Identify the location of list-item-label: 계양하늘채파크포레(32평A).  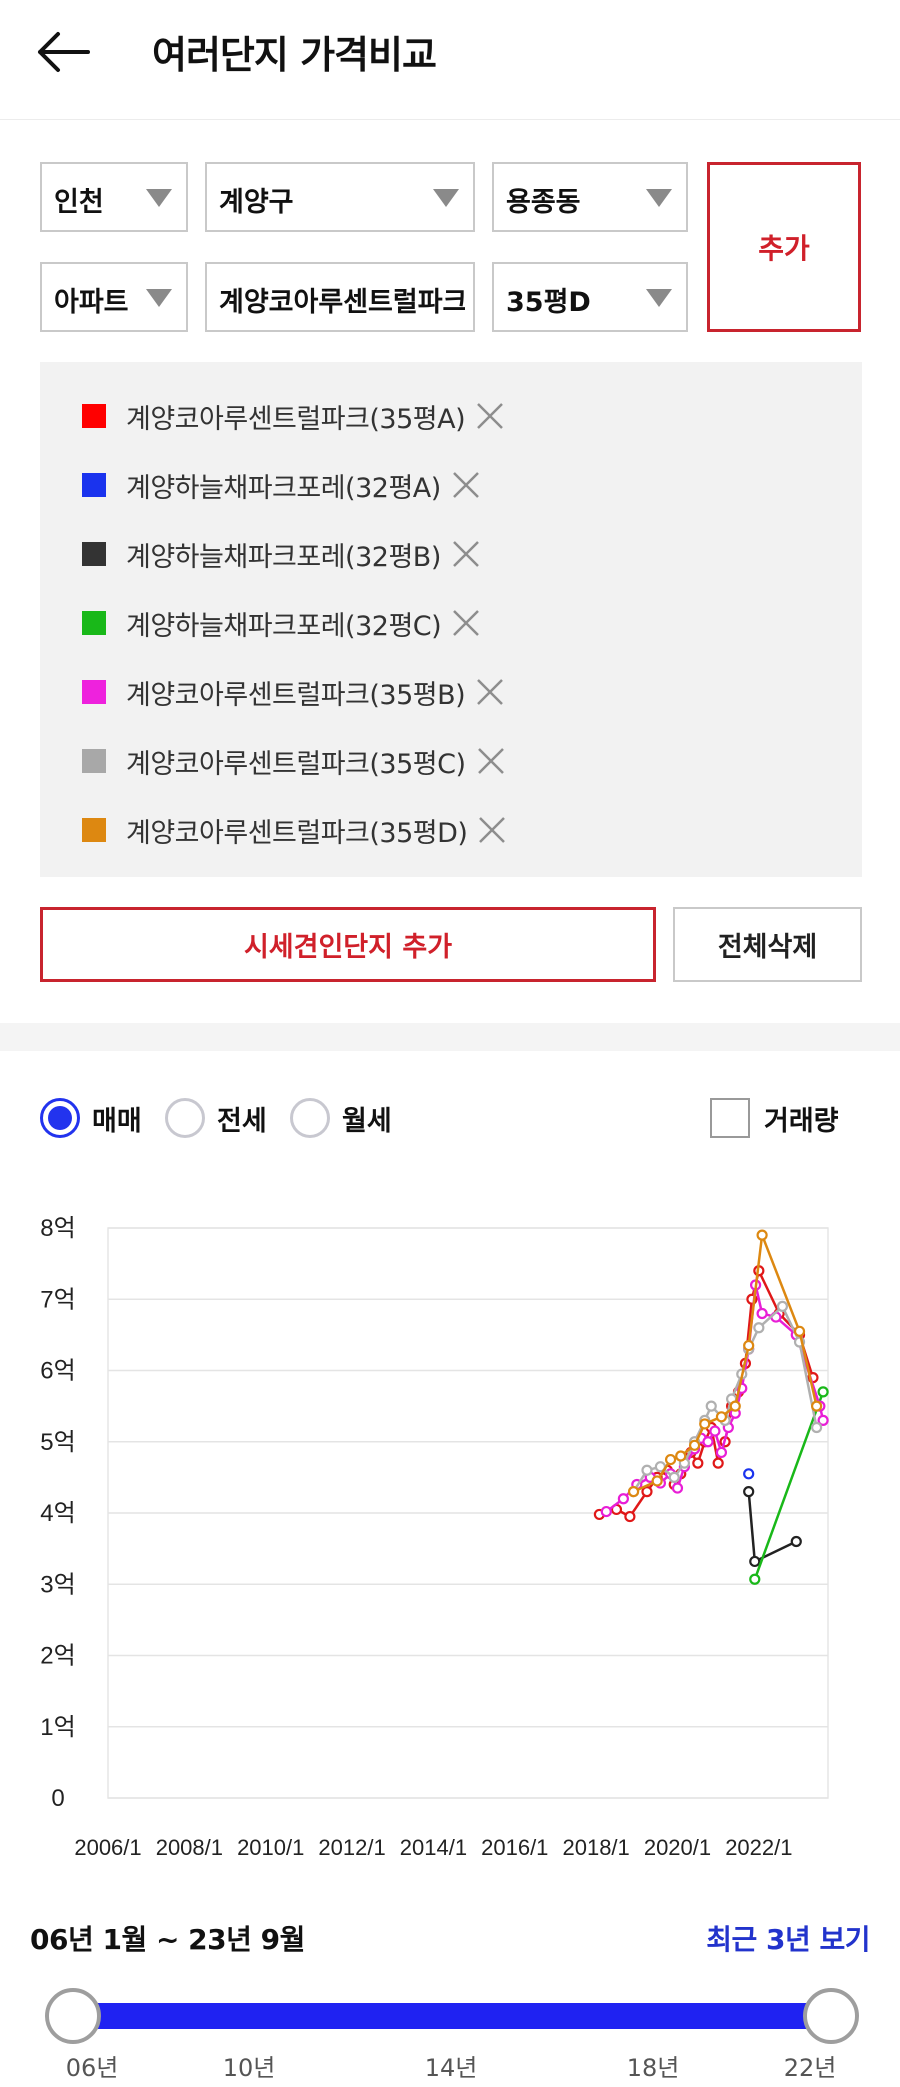
(283, 488).